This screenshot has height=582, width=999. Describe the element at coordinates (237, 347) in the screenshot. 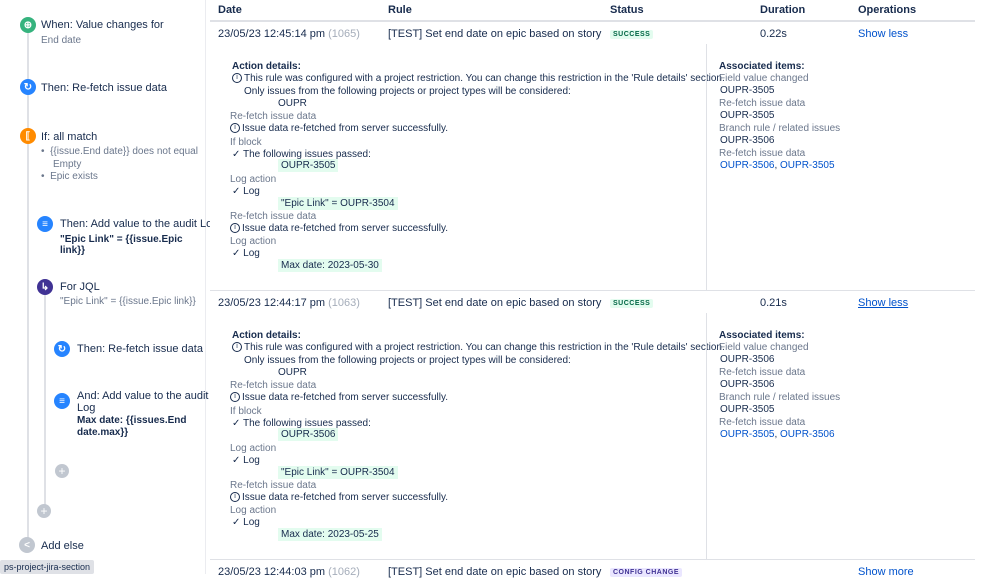

I see `info-icon: i` at that location.